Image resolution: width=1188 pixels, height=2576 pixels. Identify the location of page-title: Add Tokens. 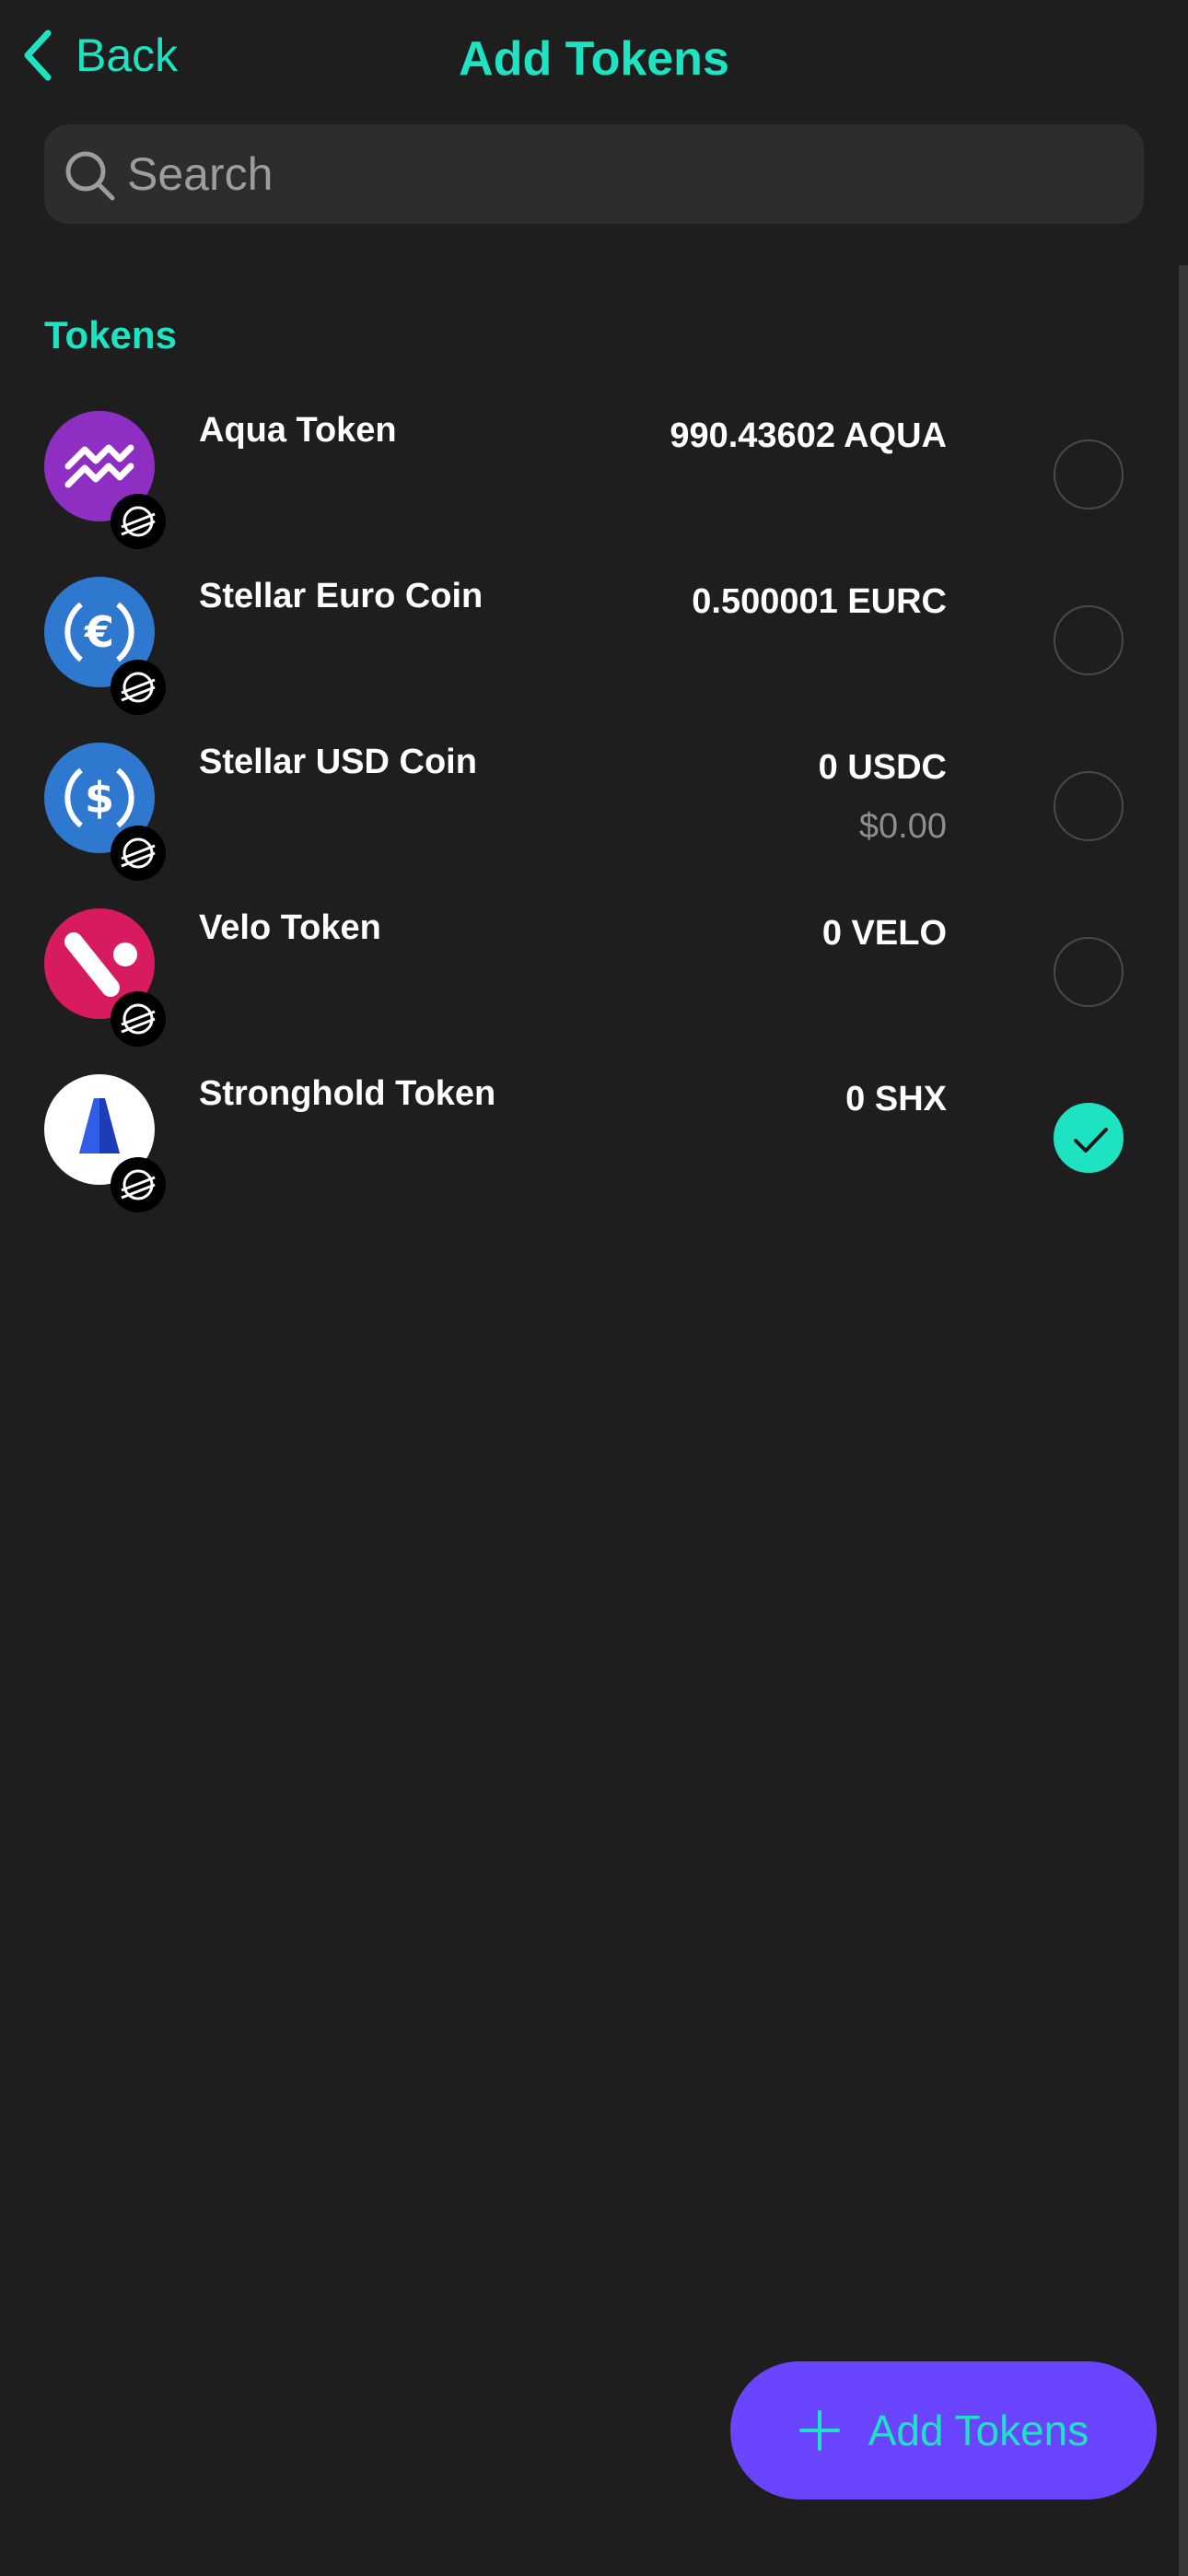
(594, 59).